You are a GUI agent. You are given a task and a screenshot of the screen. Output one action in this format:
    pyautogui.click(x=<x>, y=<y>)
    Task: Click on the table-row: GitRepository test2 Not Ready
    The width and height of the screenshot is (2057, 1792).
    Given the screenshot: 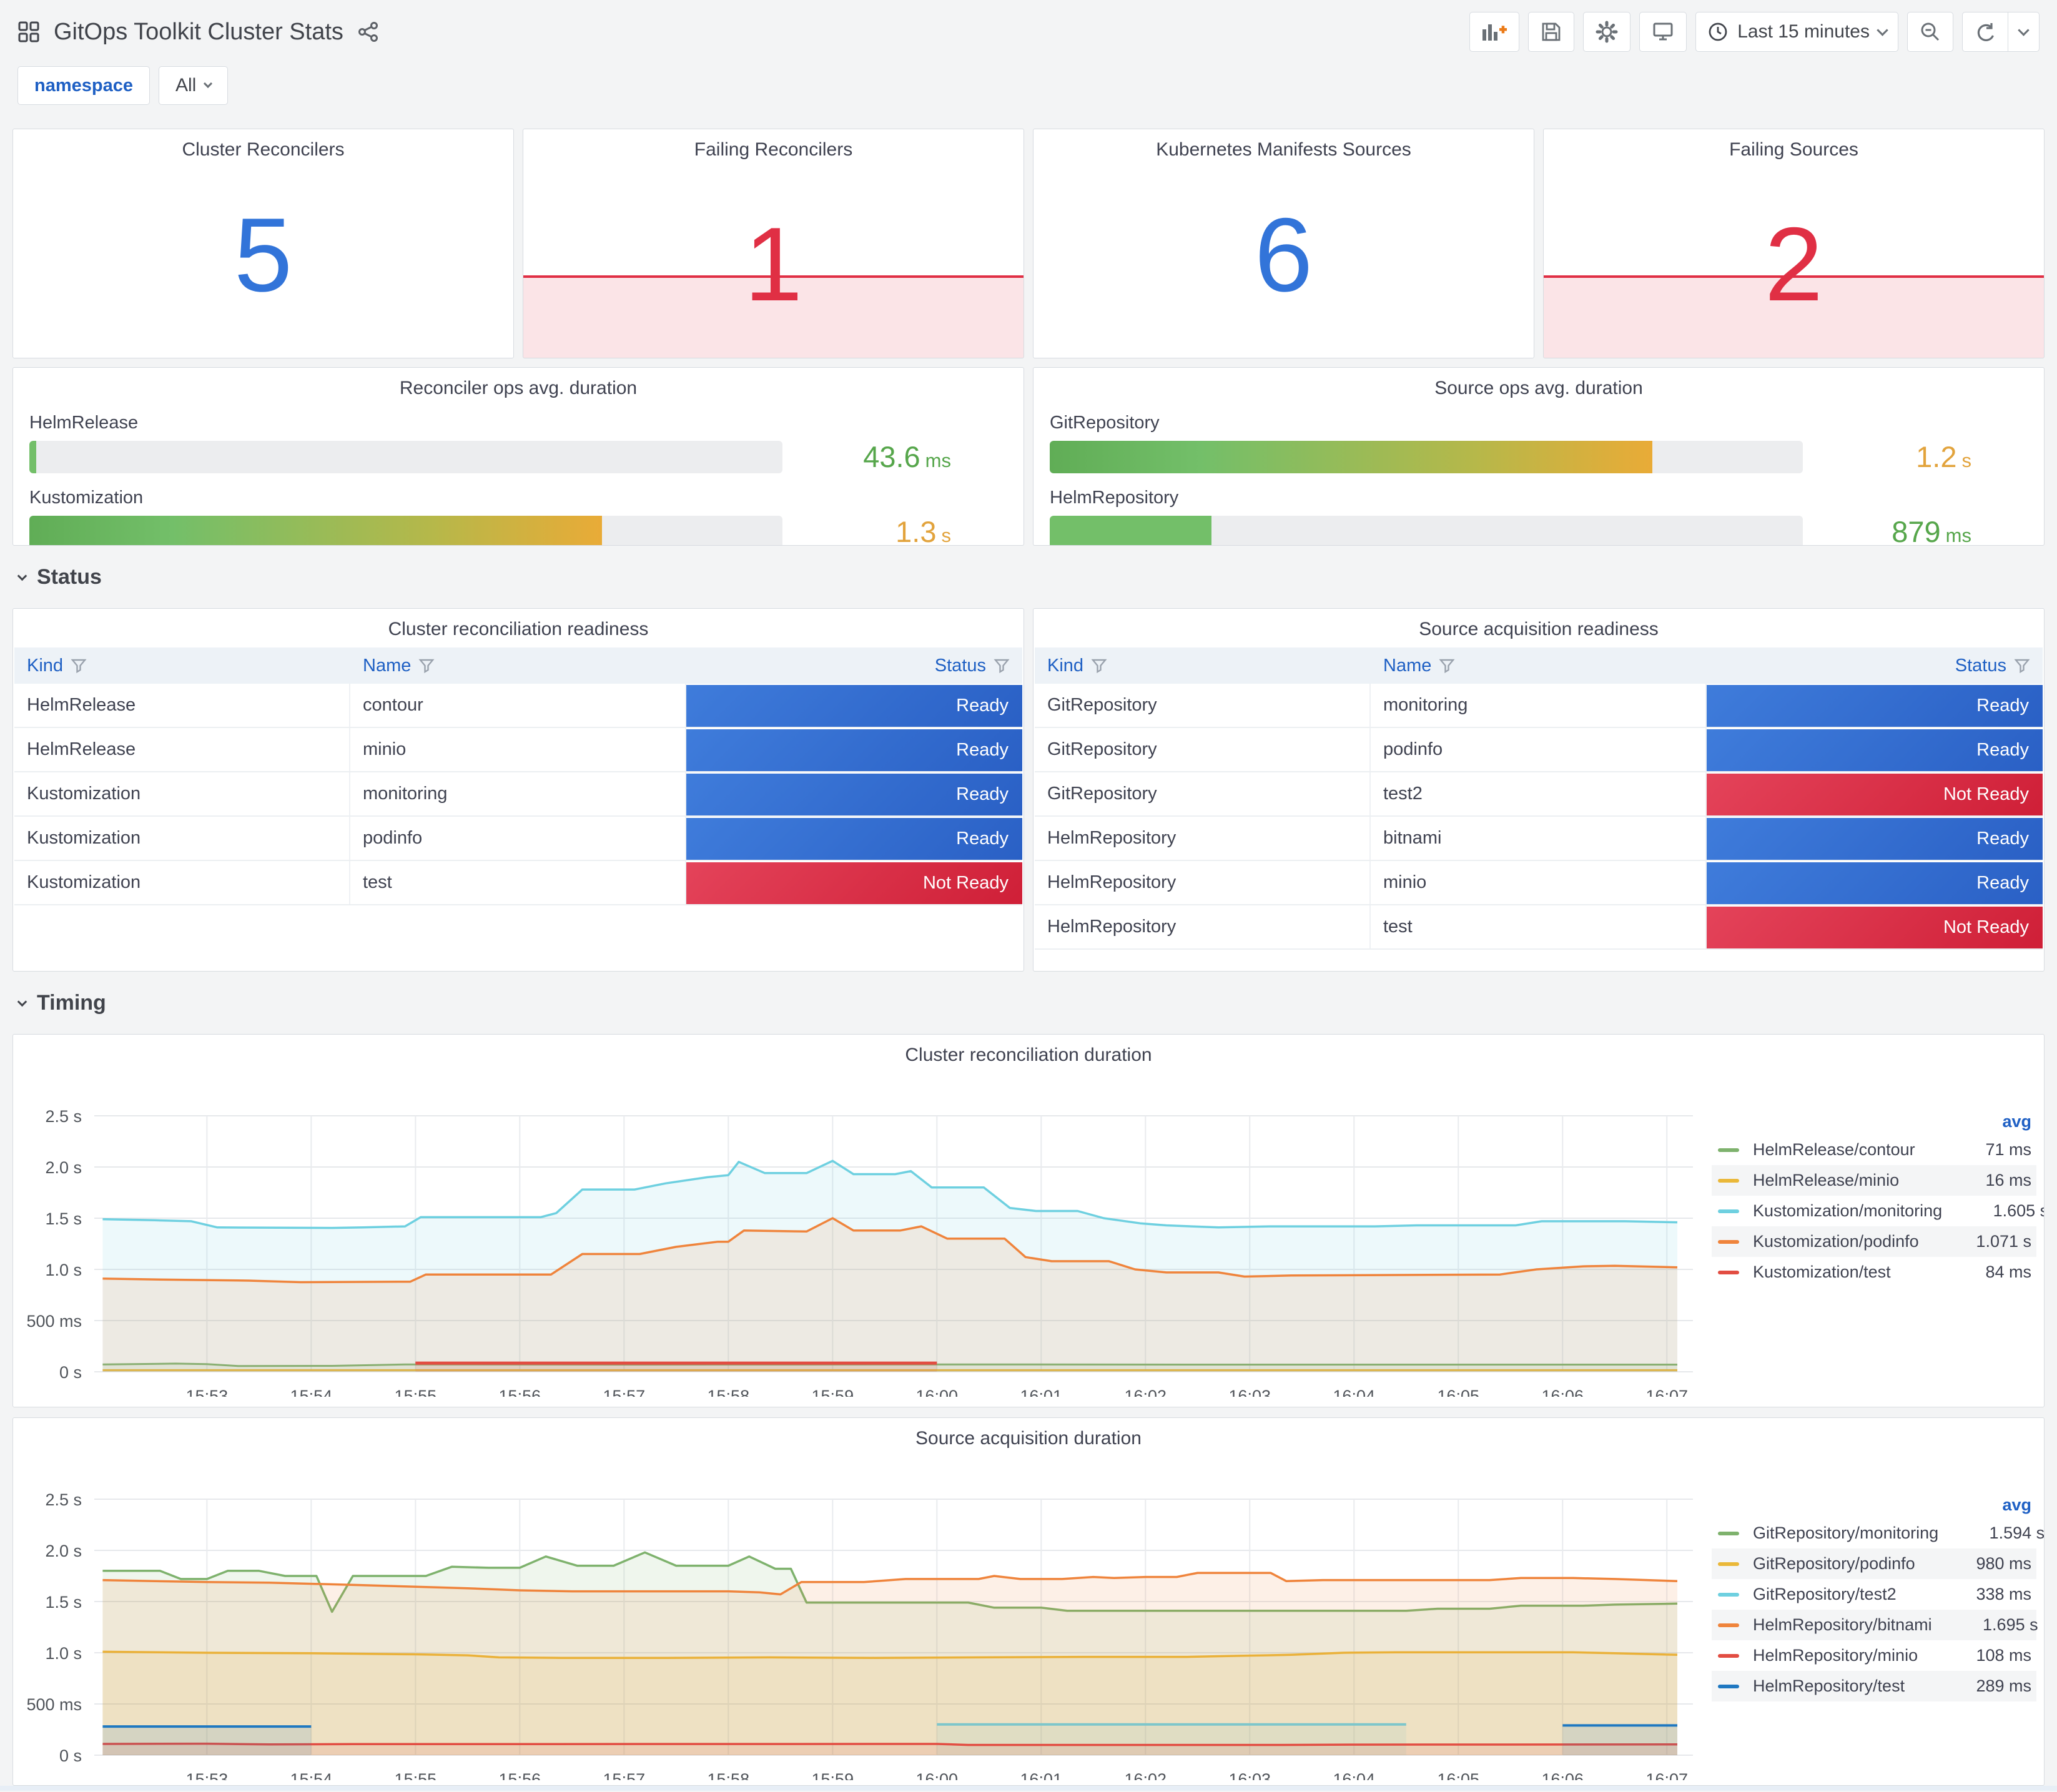 What is the action you would take?
    pyautogui.click(x=1539, y=794)
    